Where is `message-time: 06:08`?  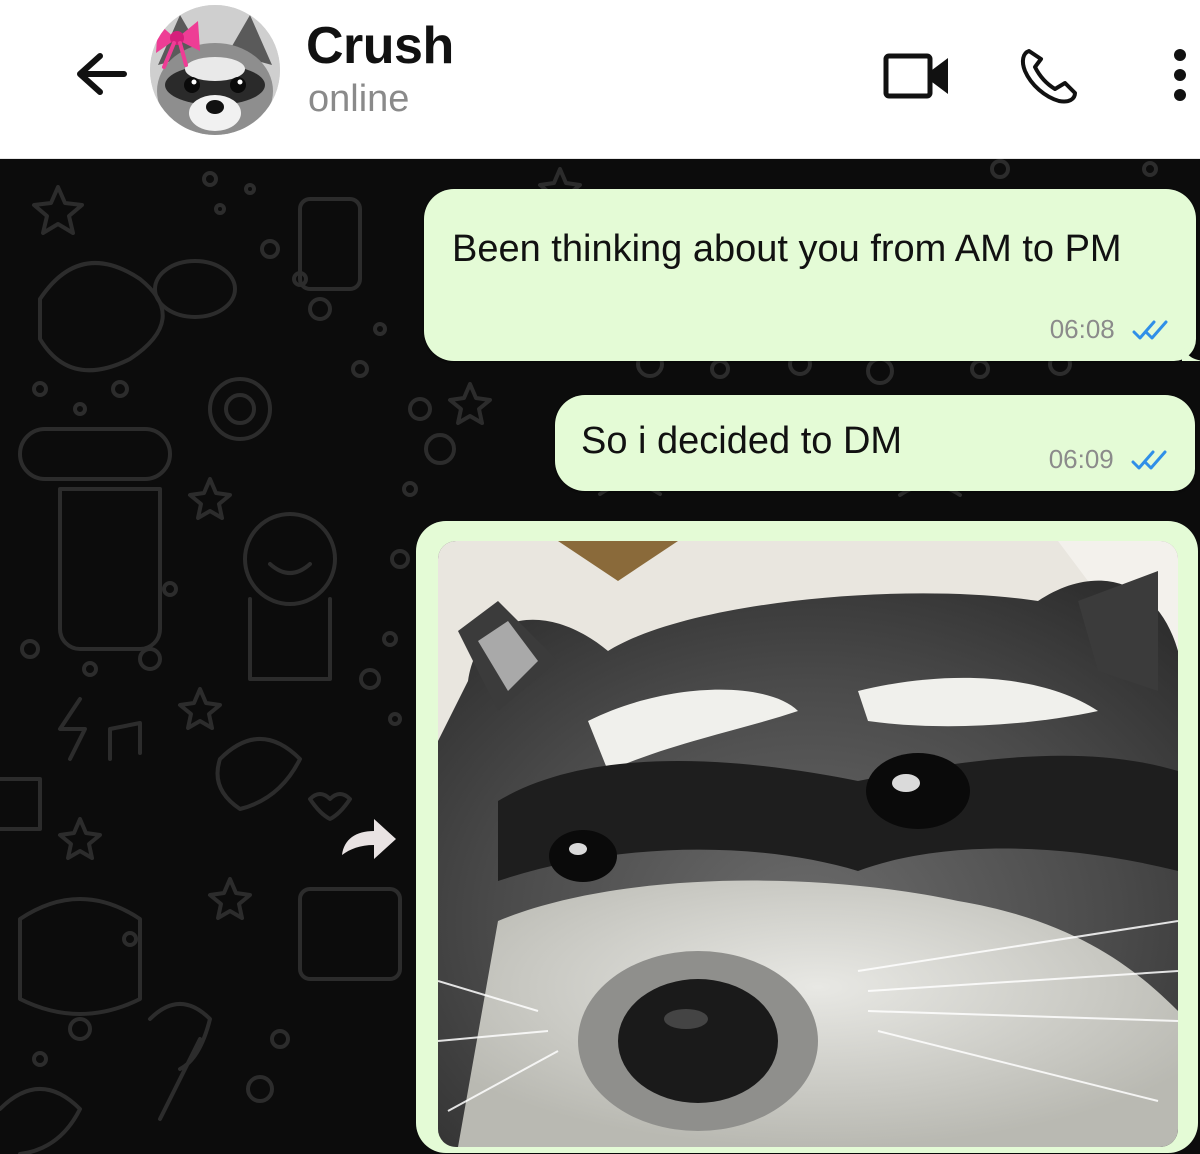
message-time: 06:08 is located at coordinates (1082, 329).